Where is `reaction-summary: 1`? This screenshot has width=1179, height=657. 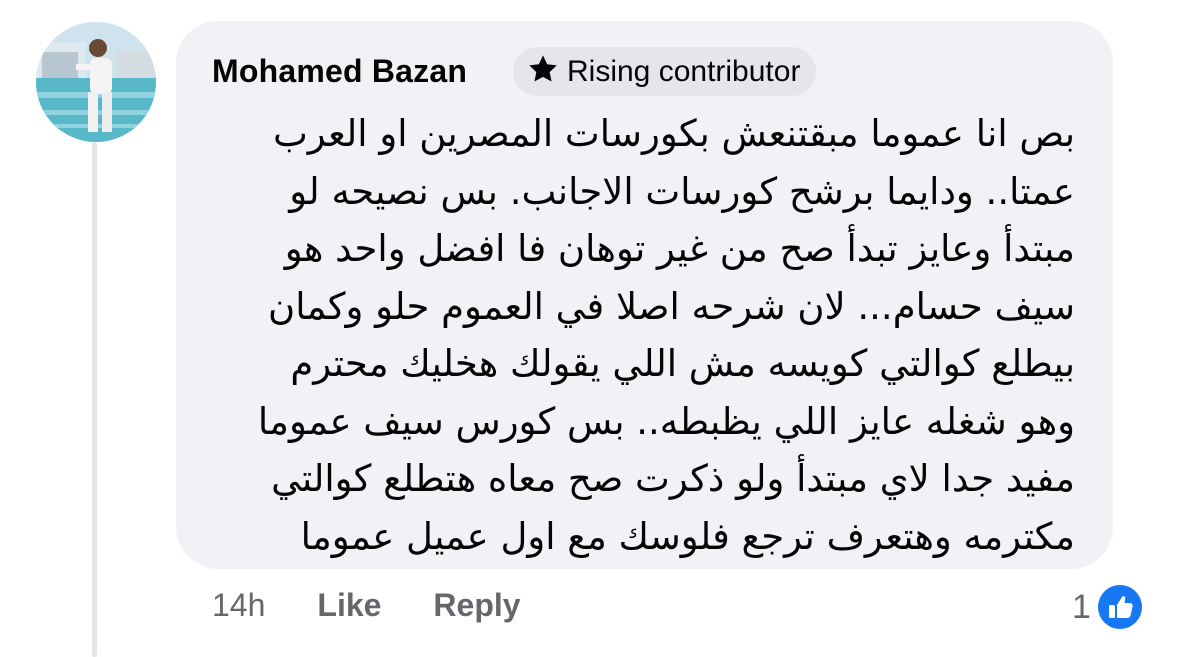 reaction-summary: 1 is located at coordinates (1108, 607).